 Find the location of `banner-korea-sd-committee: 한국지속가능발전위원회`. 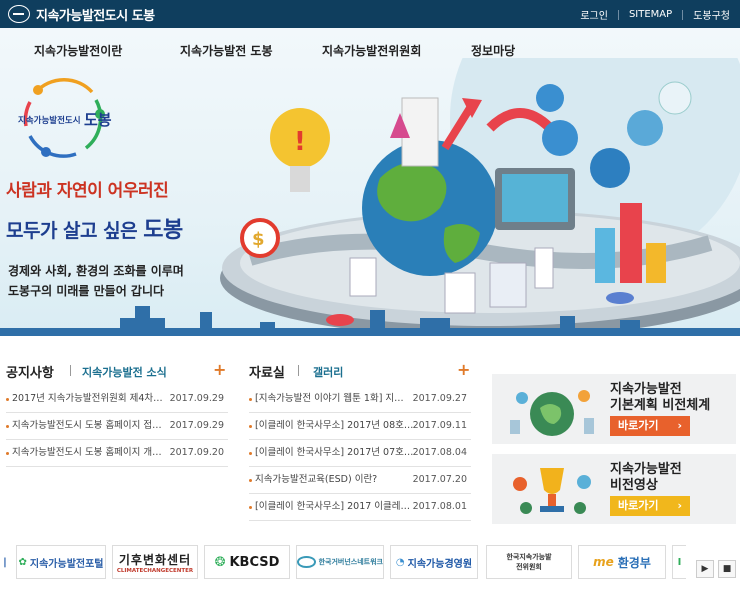

banner-korea-sd-committee: 한국지속가능발전위원회 is located at coordinates (529, 562).